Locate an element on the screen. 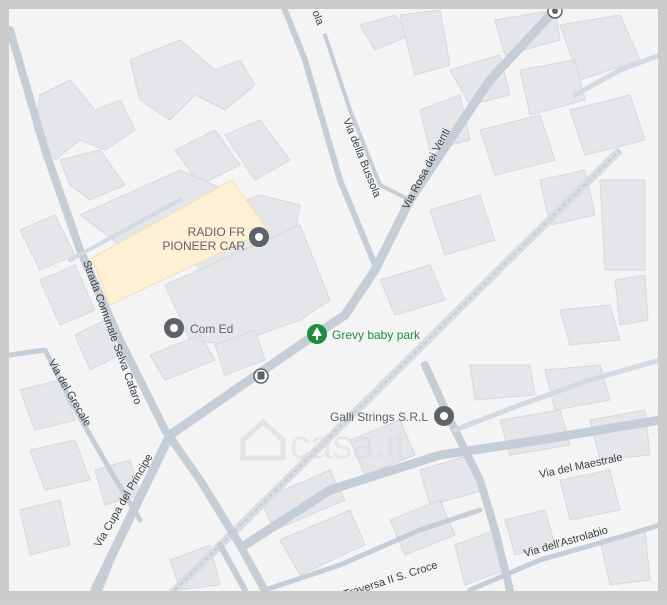 The image size is (667, 605). pin-icon is located at coordinates (555, 11).